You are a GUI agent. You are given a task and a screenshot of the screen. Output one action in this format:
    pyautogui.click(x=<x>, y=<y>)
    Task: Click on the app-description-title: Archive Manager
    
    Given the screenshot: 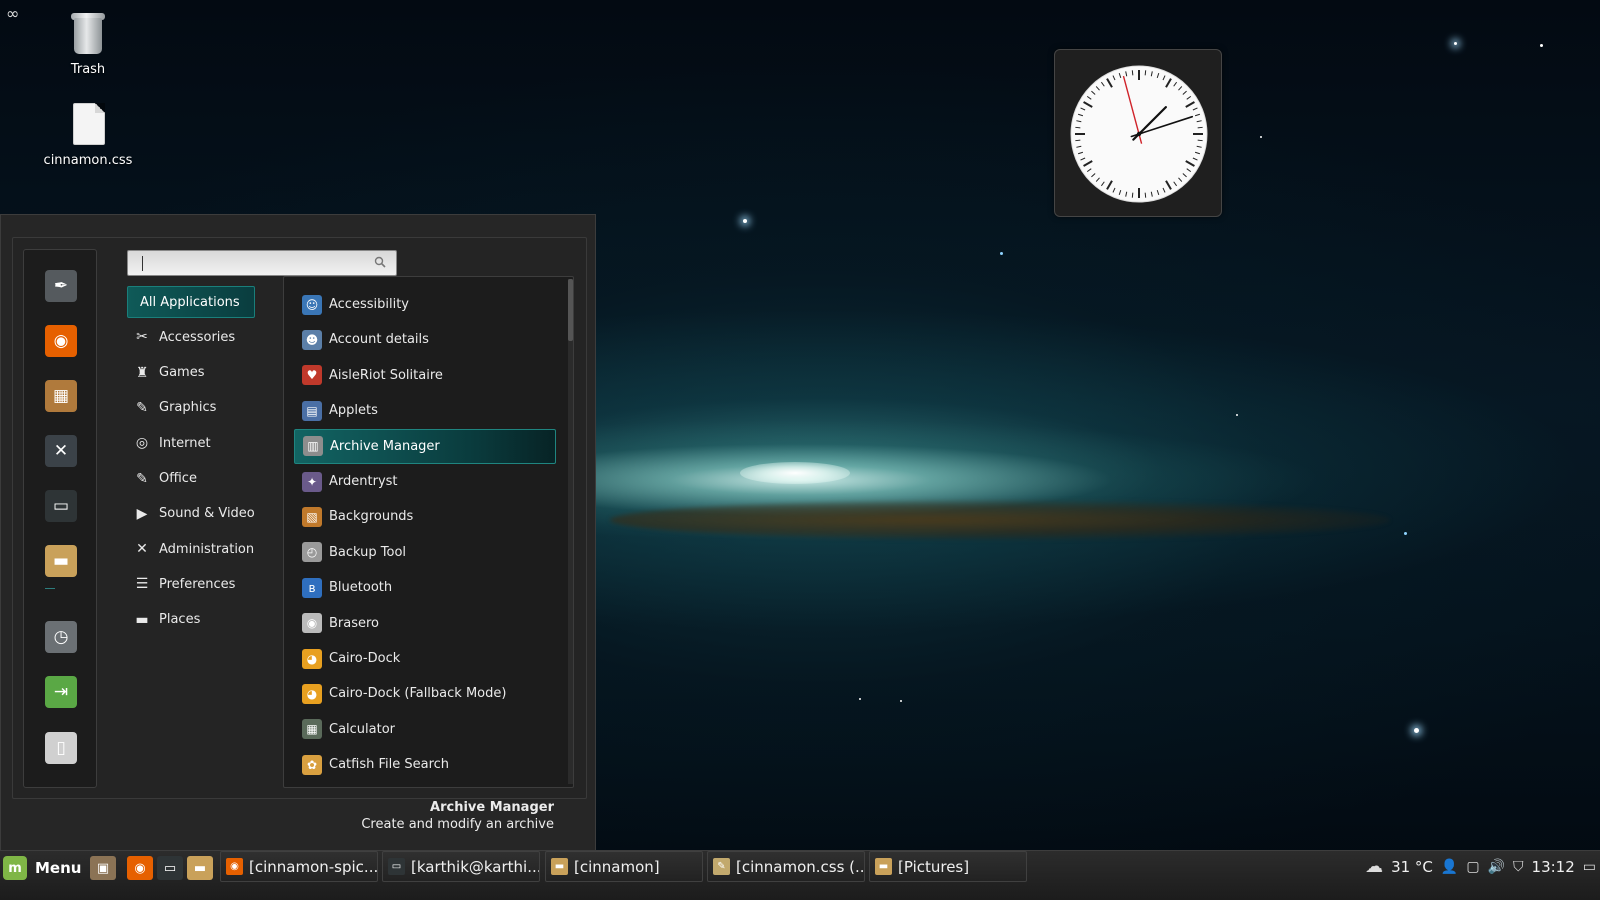 What is the action you would take?
    pyautogui.click(x=492, y=807)
    